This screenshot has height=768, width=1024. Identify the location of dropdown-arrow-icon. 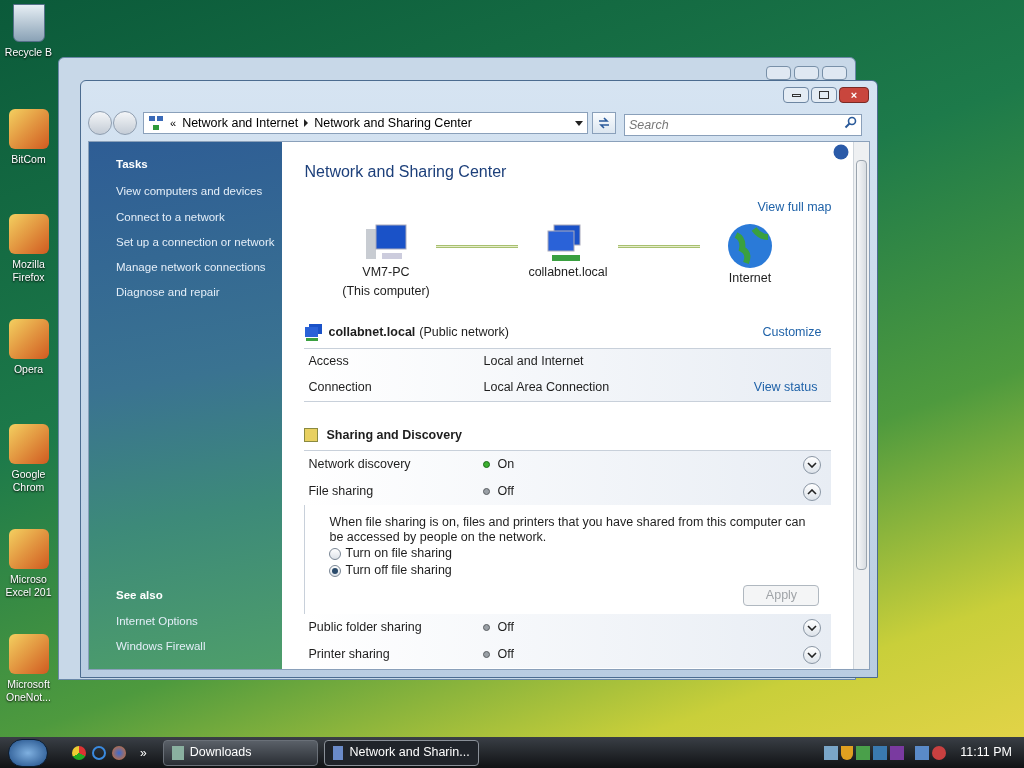
(579, 123).